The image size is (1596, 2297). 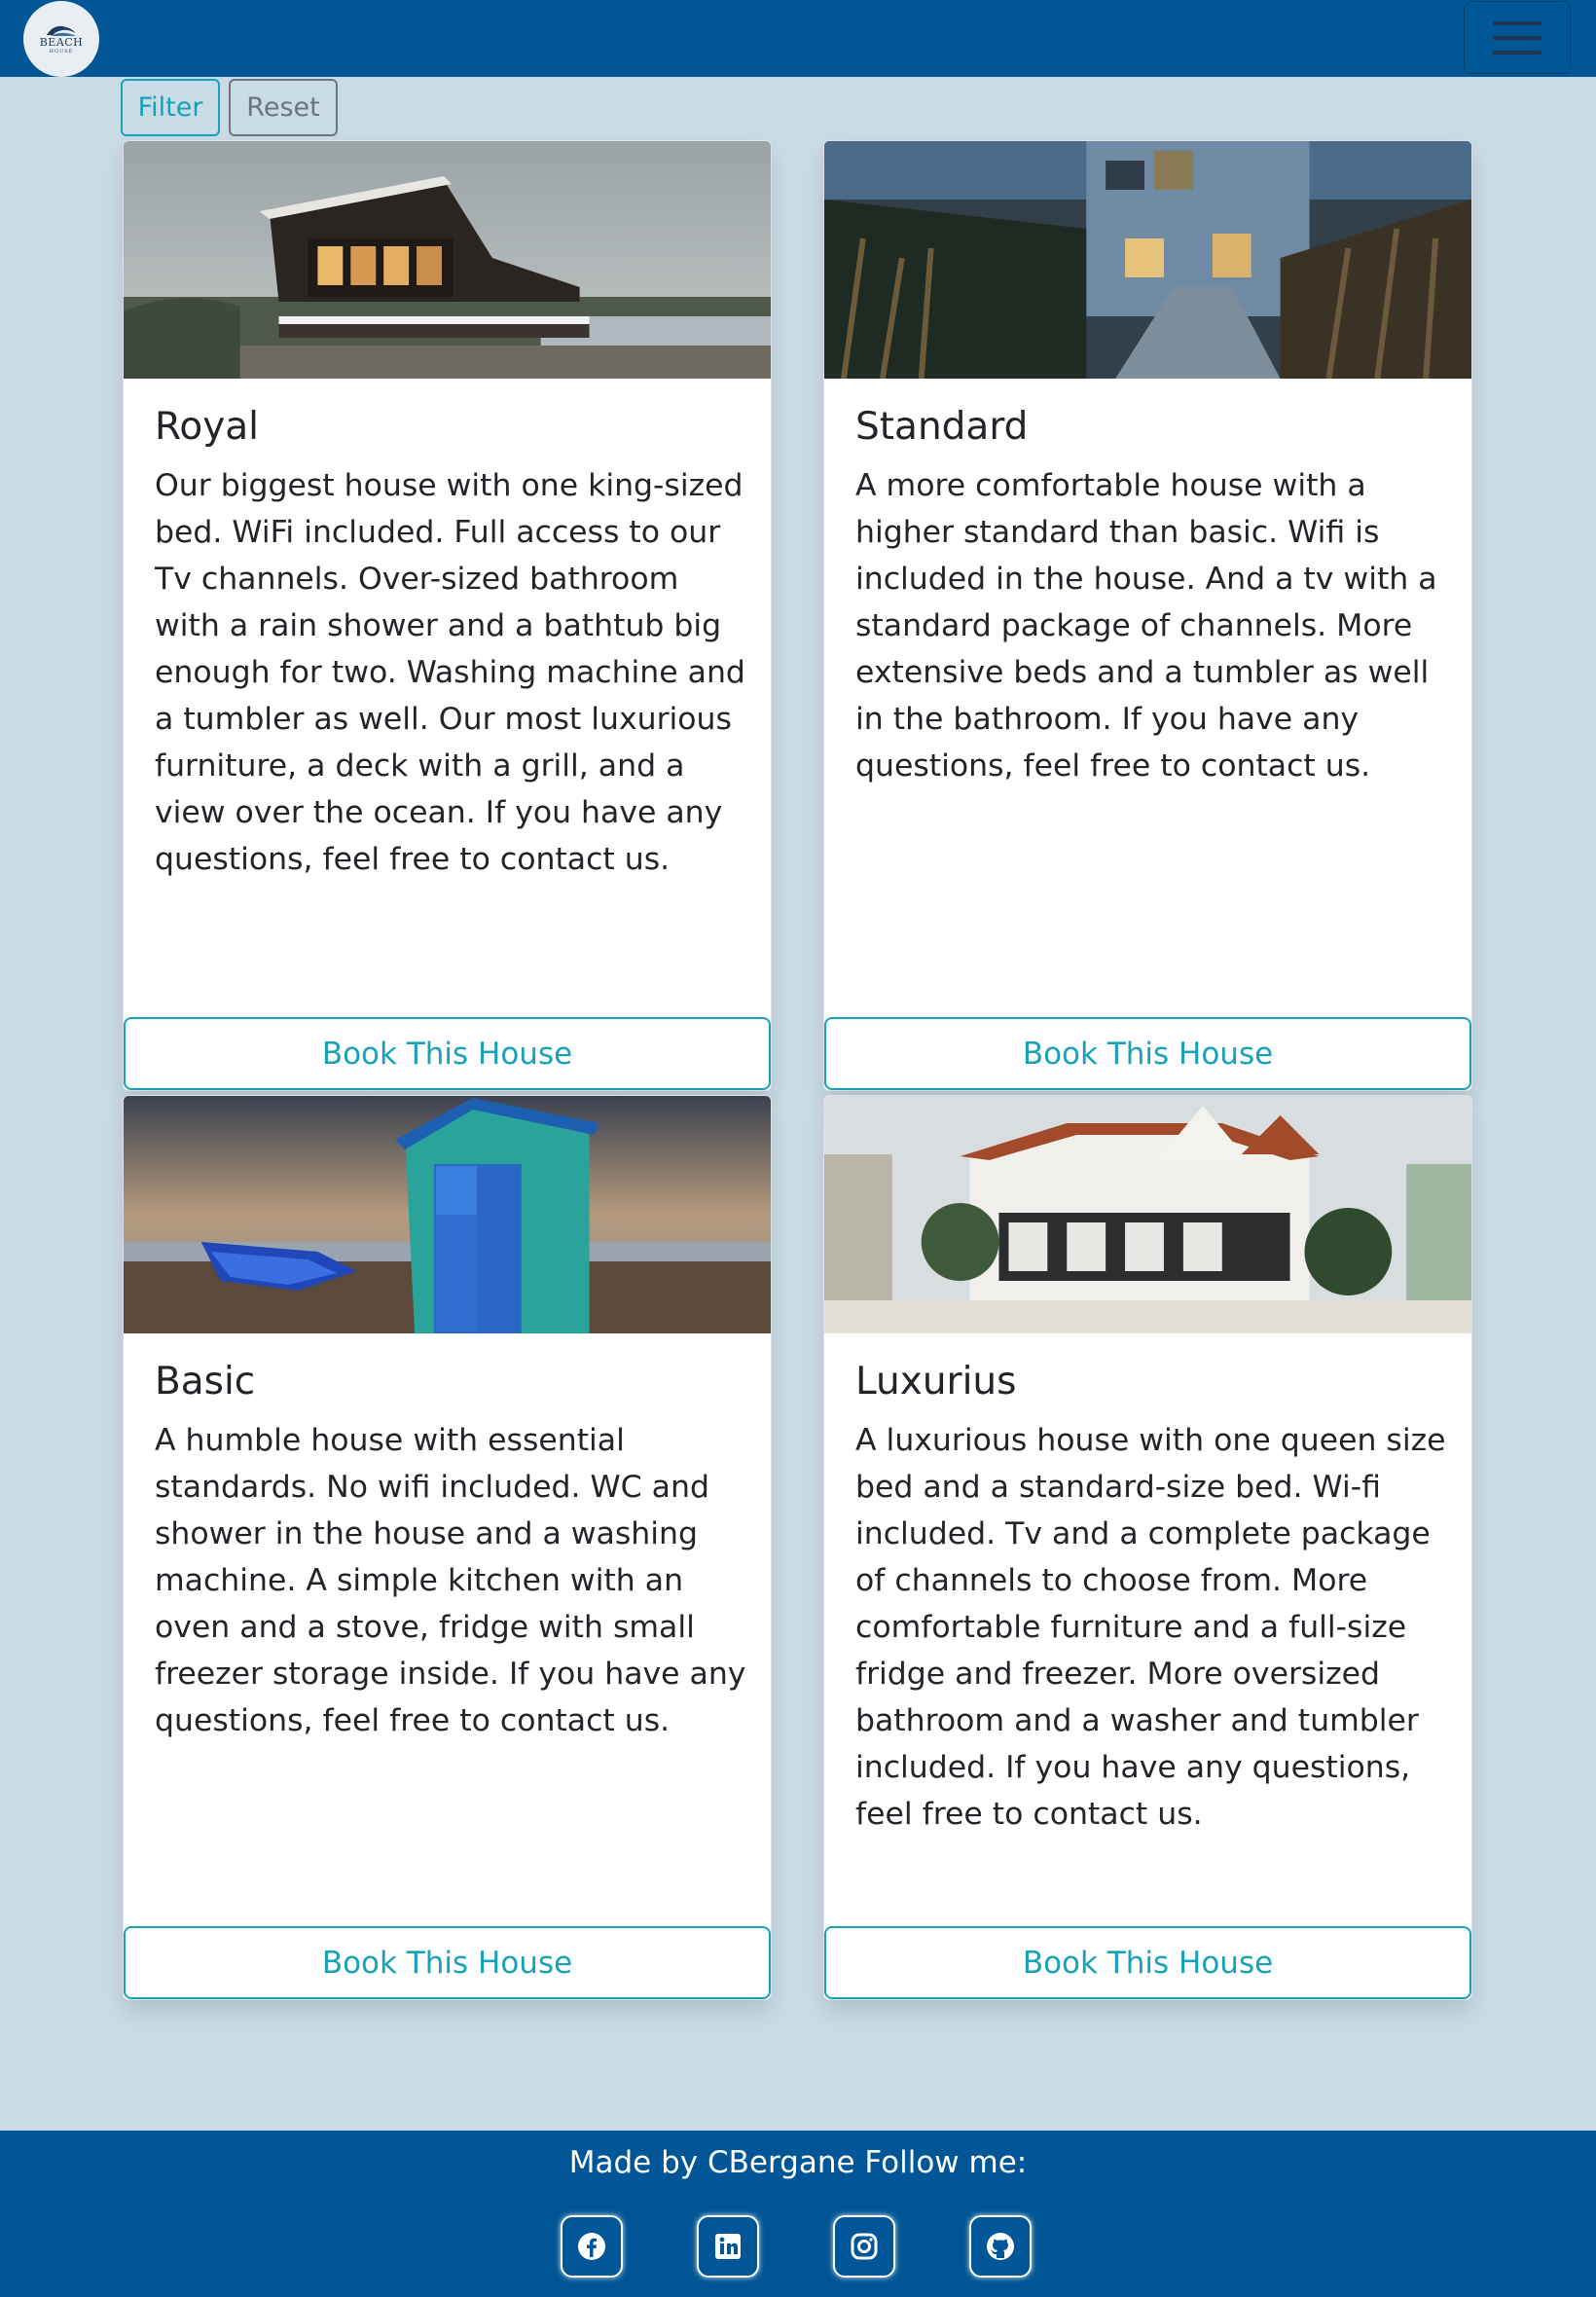 I want to click on house-title: Standard, so click(x=942, y=427).